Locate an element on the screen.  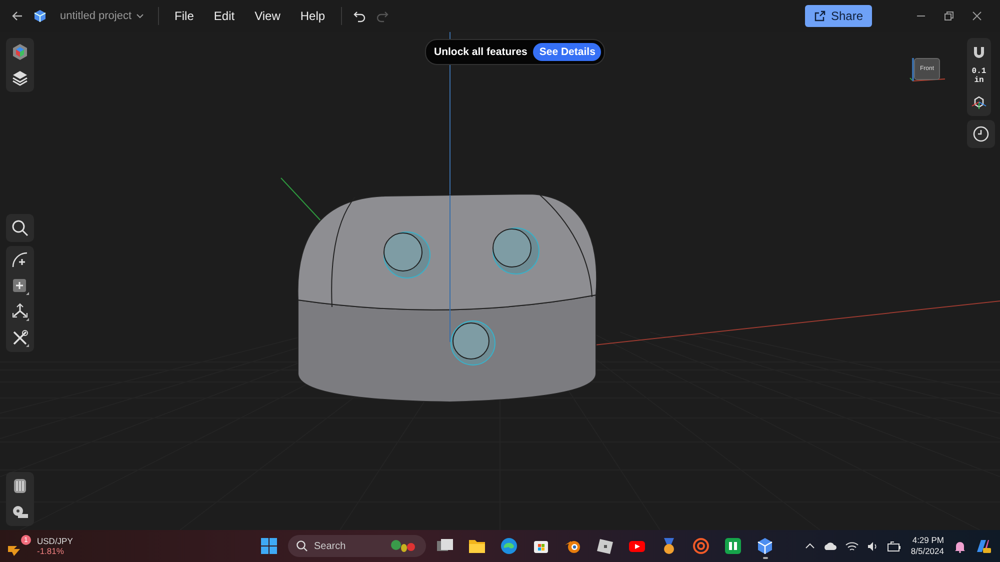
promo-text: Unlock all features is located at coordinates (481, 52).